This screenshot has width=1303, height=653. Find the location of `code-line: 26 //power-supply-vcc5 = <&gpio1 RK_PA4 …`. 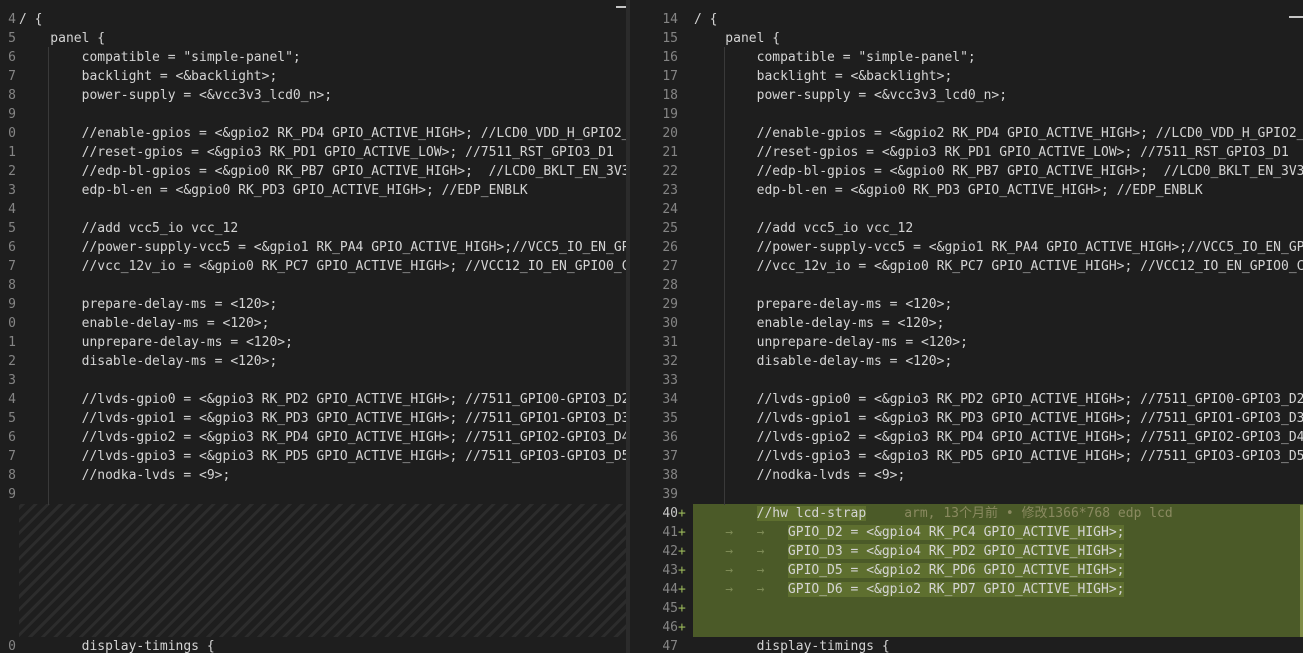

code-line: 26 //power-supply-vcc5 = <&gpio1 RK_PA4 … is located at coordinates (966, 247).